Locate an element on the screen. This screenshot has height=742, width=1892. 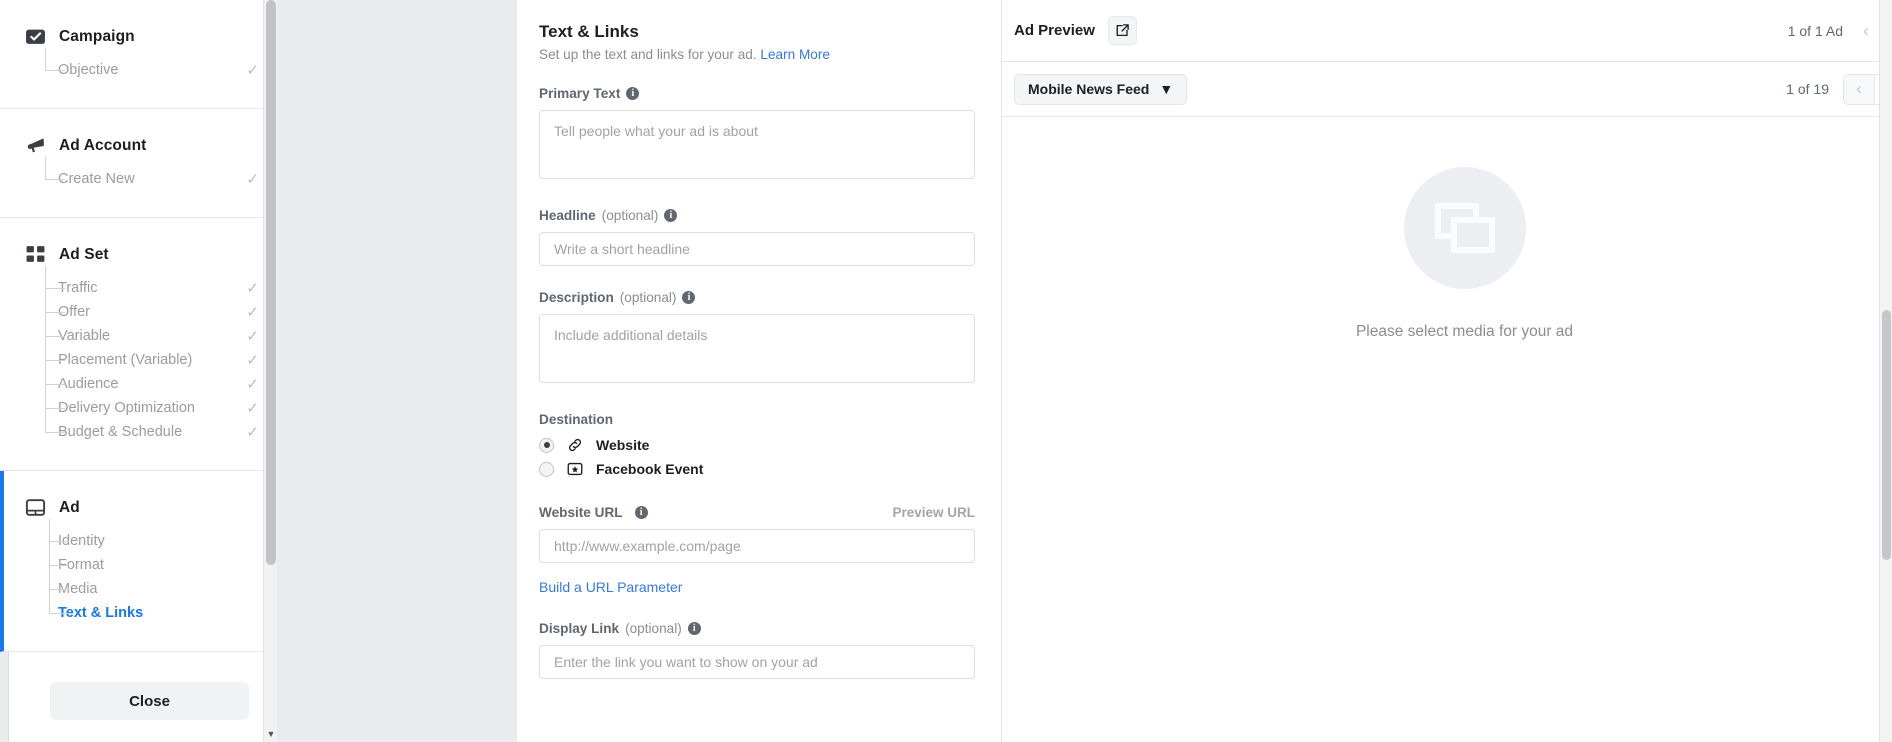
label-text: Primary Text is located at coordinates (580, 93).